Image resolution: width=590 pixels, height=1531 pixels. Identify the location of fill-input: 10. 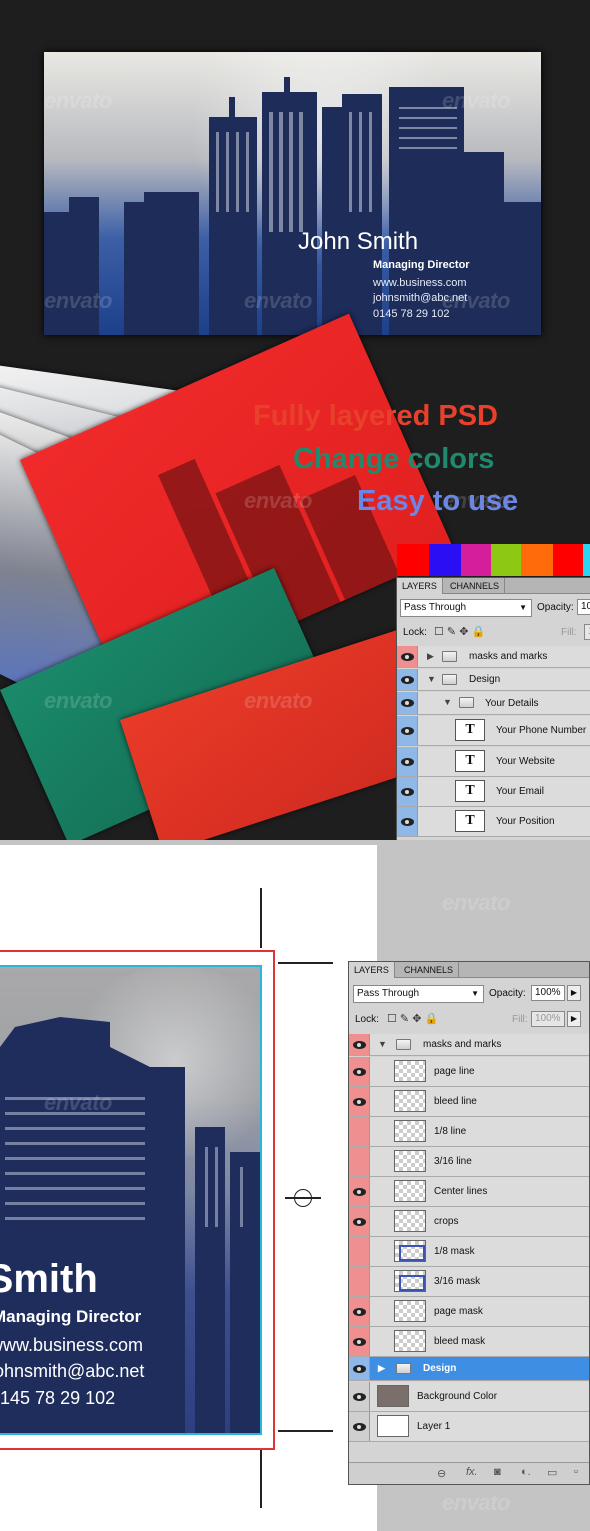
(587, 632).